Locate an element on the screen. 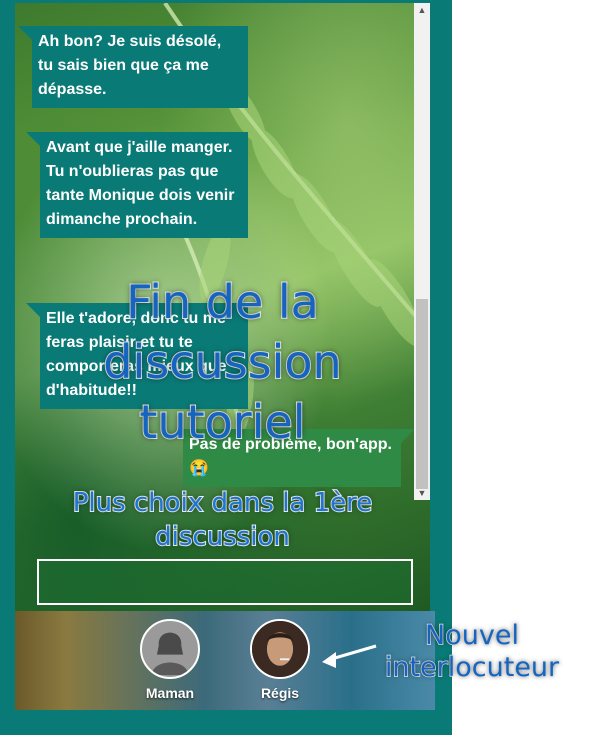 The height and width of the screenshot is (735, 594). reply-input is located at coordinates (225, 582).